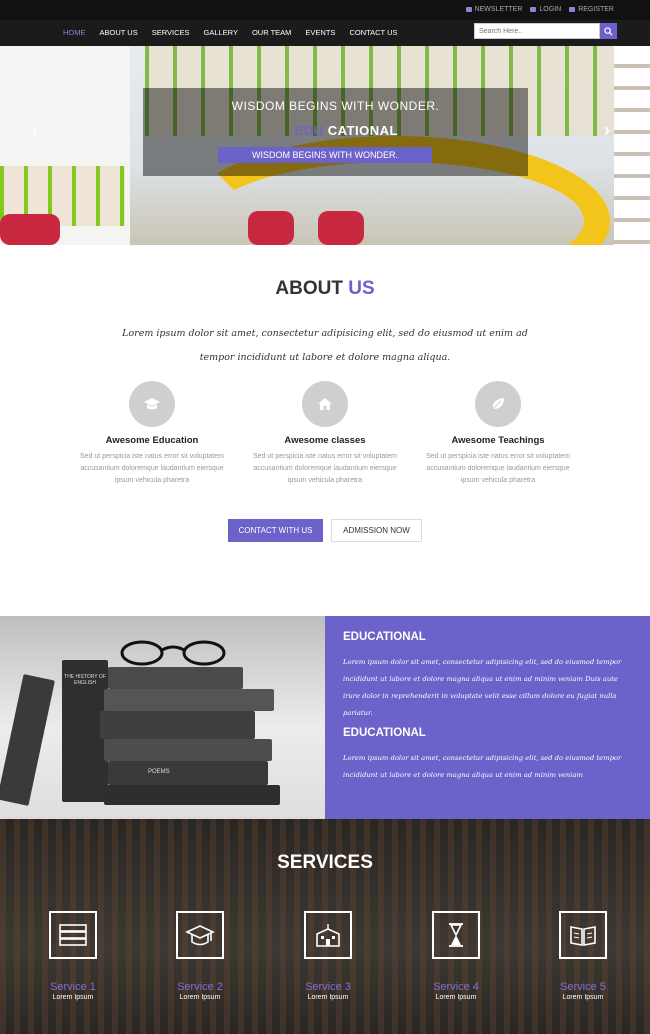 This screenshot has width=650, height=1034. What do you see at coordinates (35, 130) in the screenshot?
I see `slider-prev-arrow: ‹` at bounding box center [35, 130].